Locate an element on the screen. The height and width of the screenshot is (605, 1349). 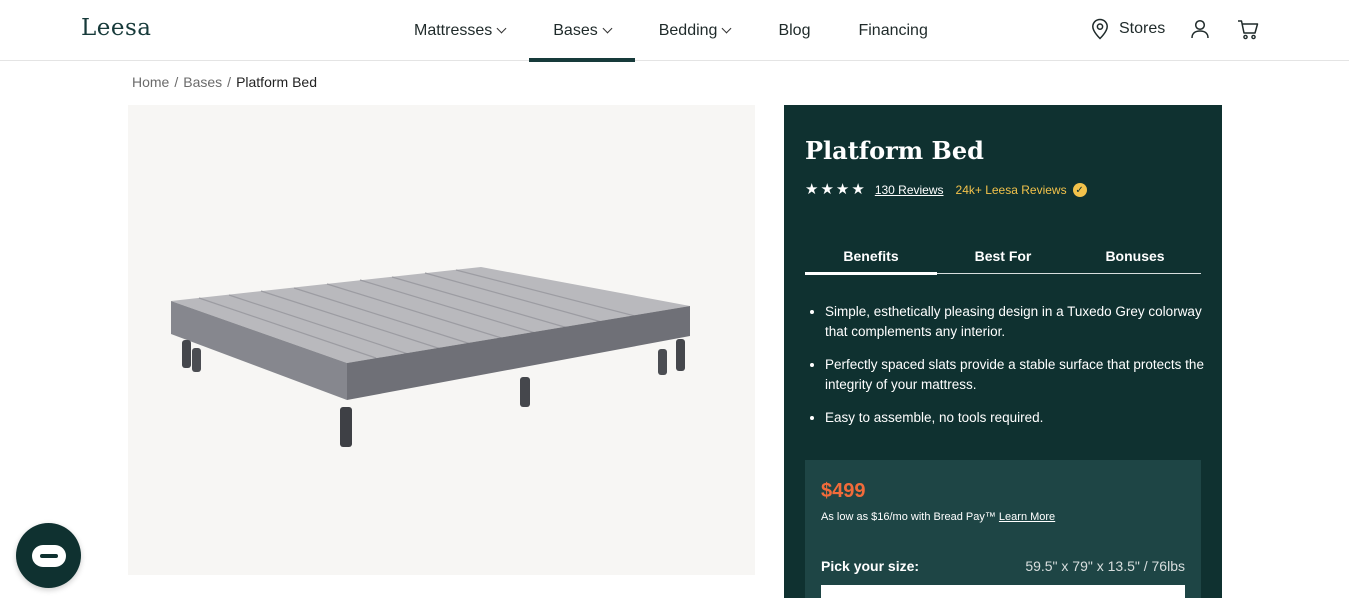
chat-button is located at coordinates (48, 555).